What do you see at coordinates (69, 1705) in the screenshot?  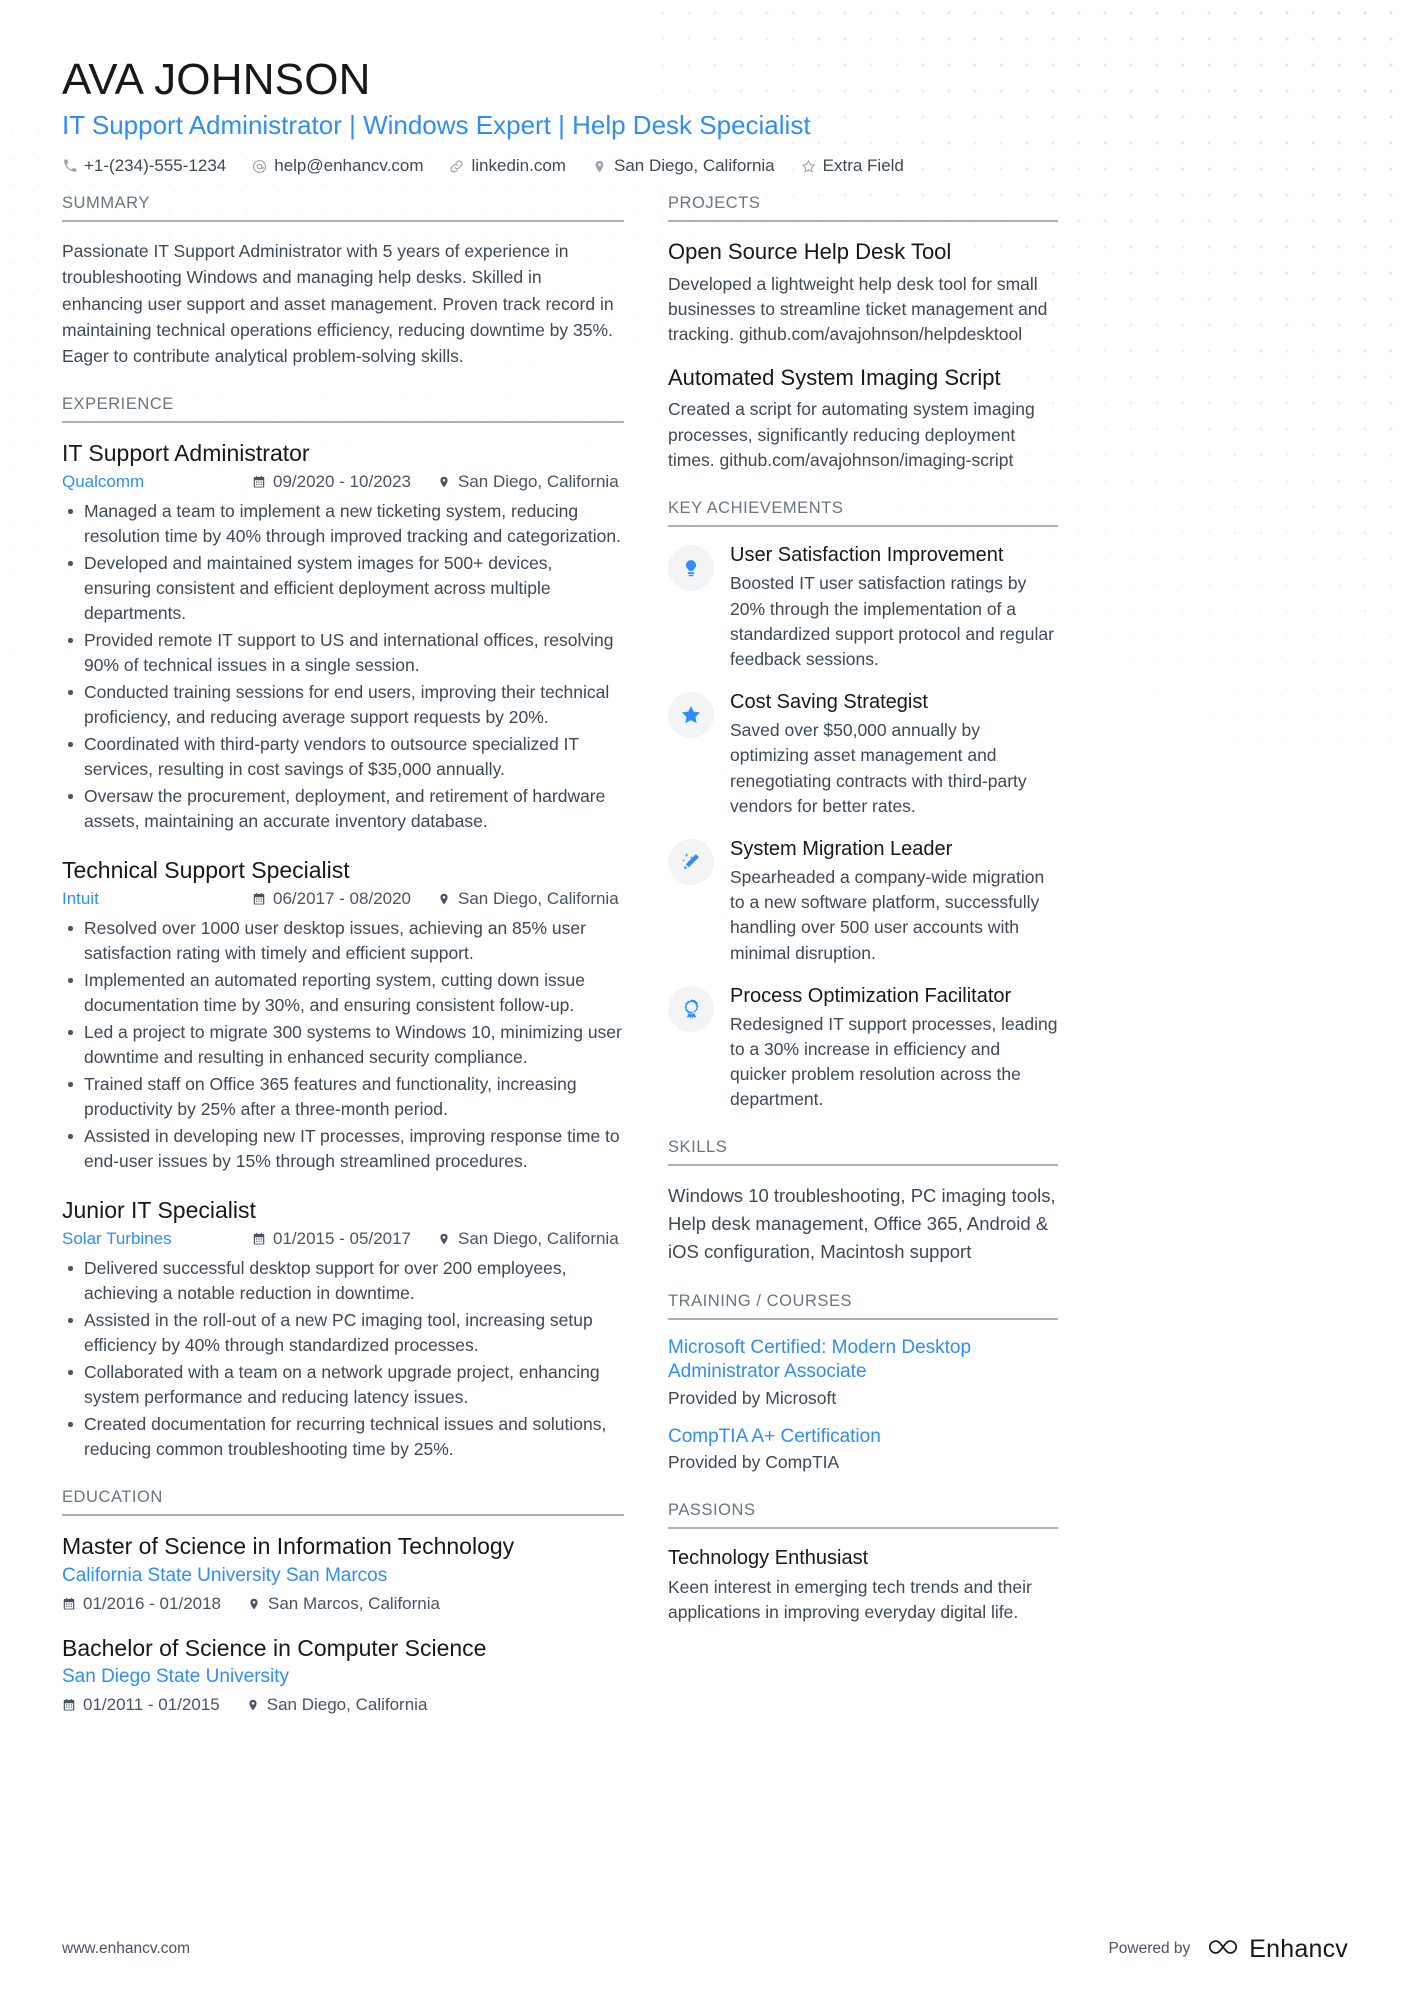 I see `calendar-icon` at bounding box center [69, 1705].